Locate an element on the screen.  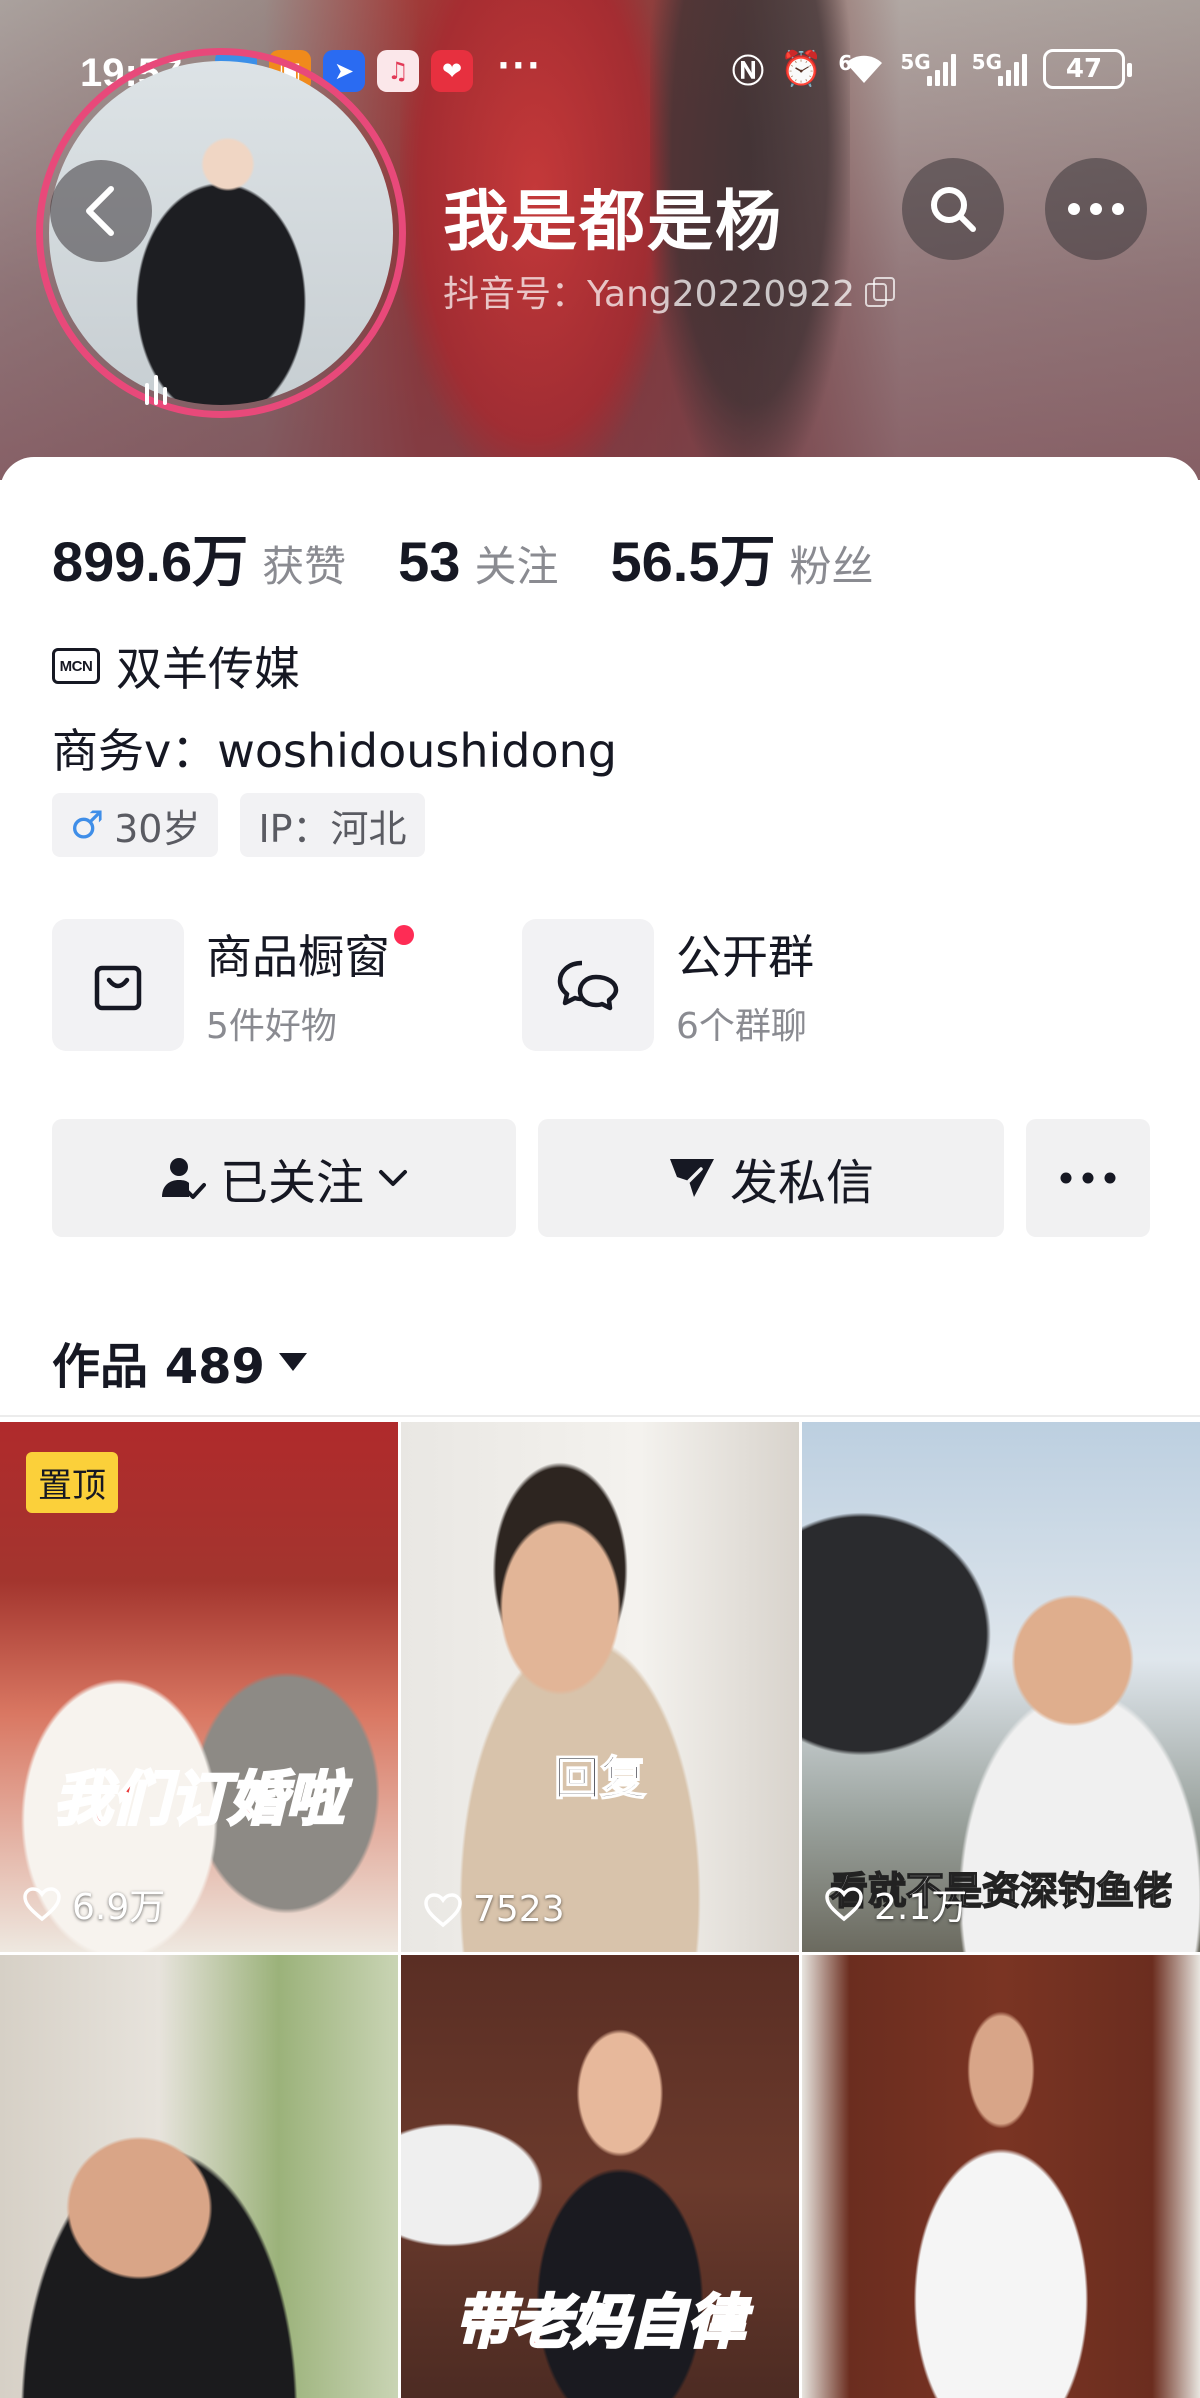
ip-text: IP：河北 is located at coordinates (332, 828).